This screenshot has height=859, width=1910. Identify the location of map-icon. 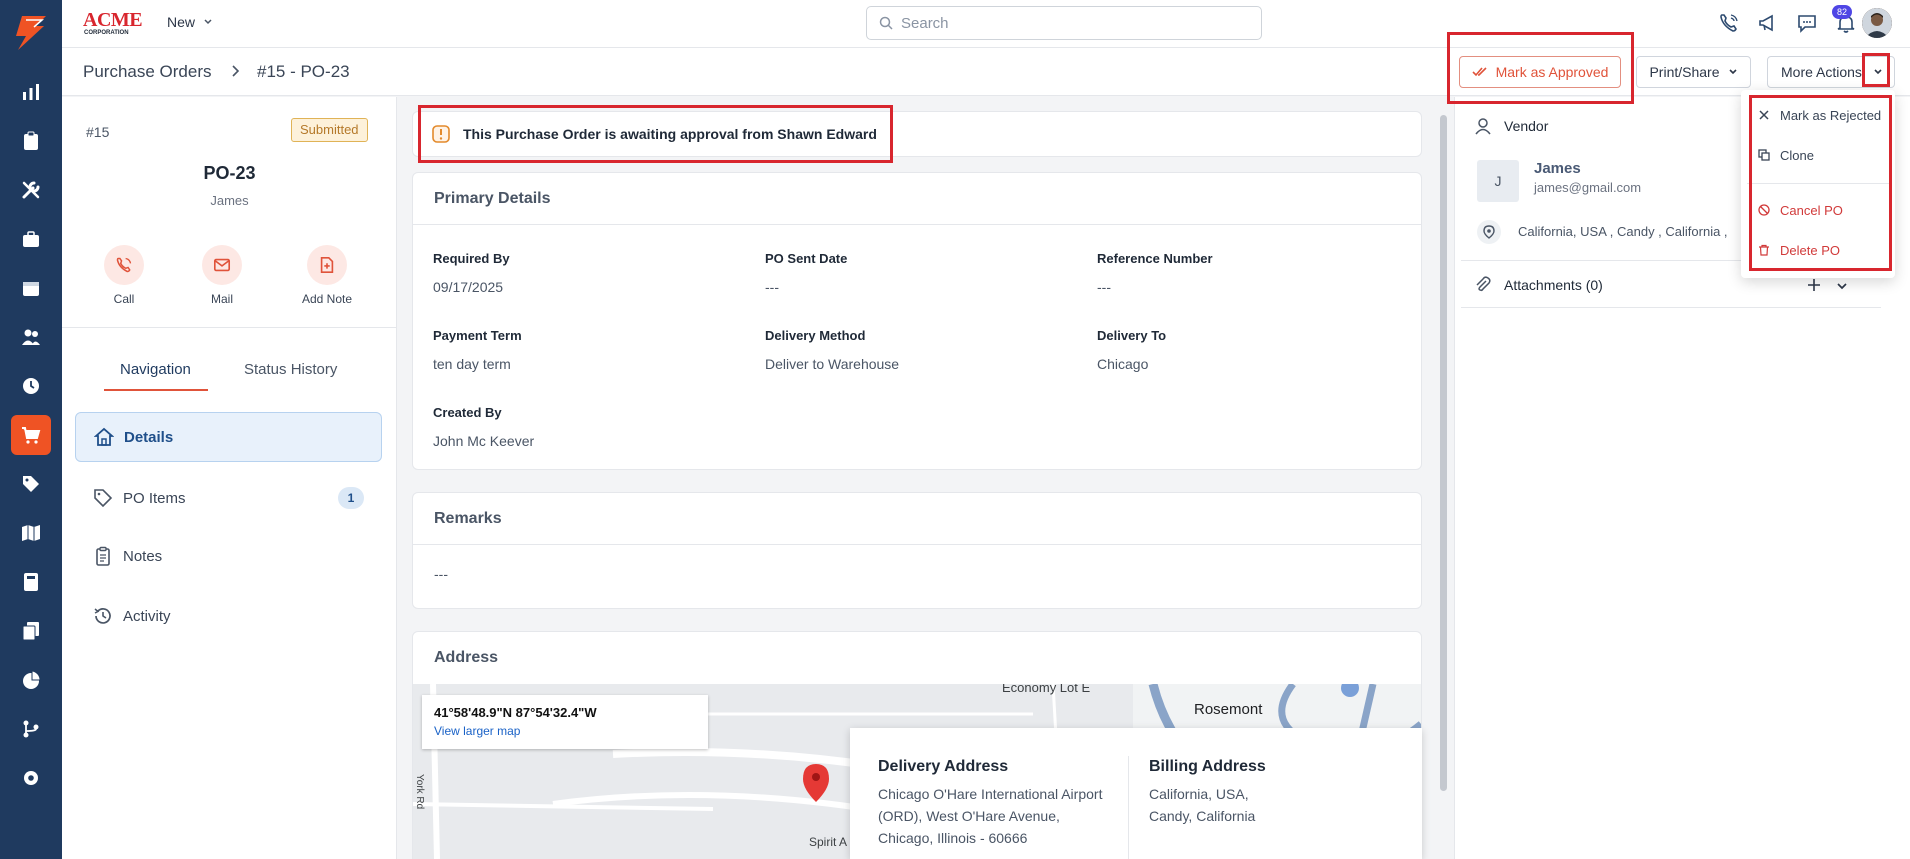
(31, 533).